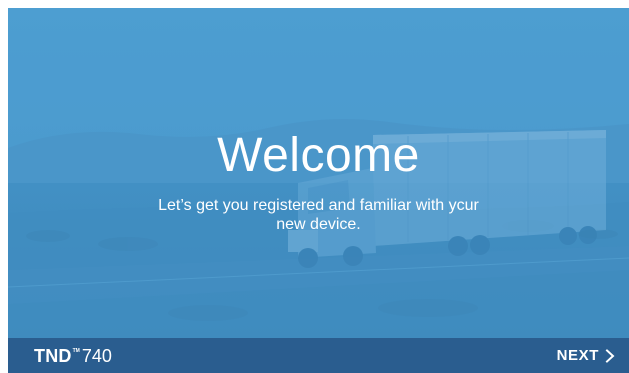 This screenshot has width=629, height=373. Describe the element at coordinates (610, 355) in the screenshot. I see `chevron-right-icon` at that location.